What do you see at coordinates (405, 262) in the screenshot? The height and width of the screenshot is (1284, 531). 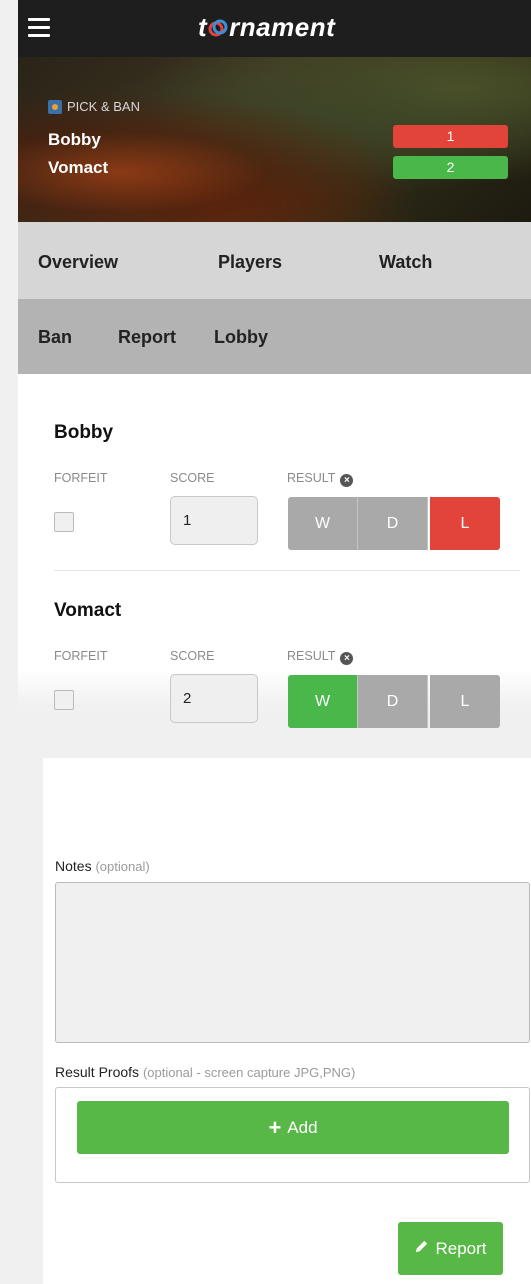 I see `tab-watch: Watch` at bounding box center [405, 262].